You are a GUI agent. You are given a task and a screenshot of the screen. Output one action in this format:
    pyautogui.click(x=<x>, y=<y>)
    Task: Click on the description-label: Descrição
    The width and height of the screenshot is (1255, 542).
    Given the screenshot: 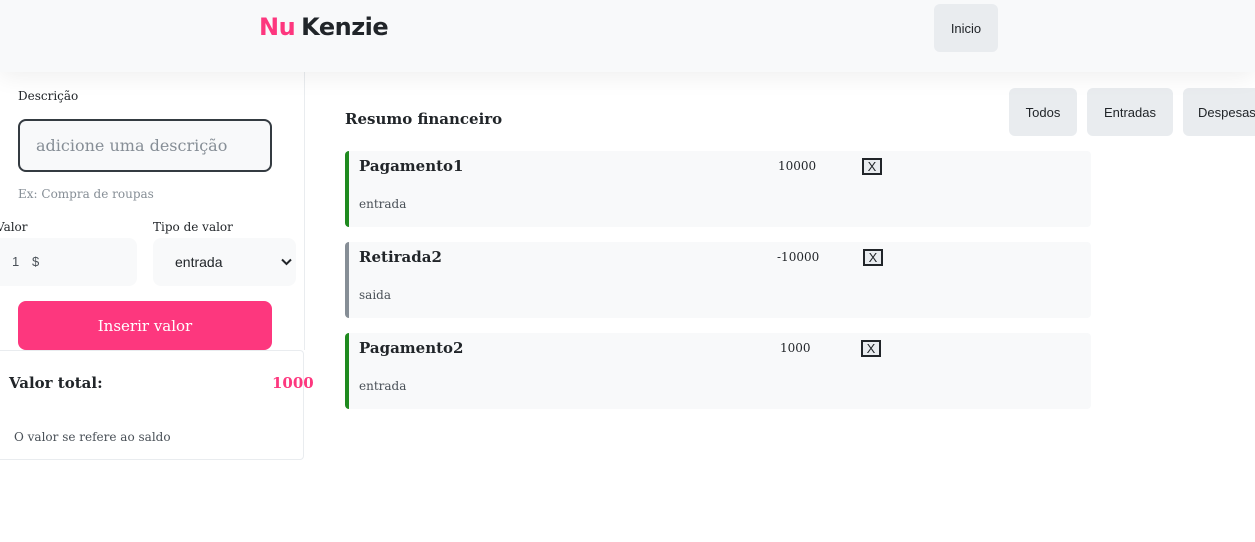 What is the action you would take?
    pyautogui.click(x=48, y=96)
    